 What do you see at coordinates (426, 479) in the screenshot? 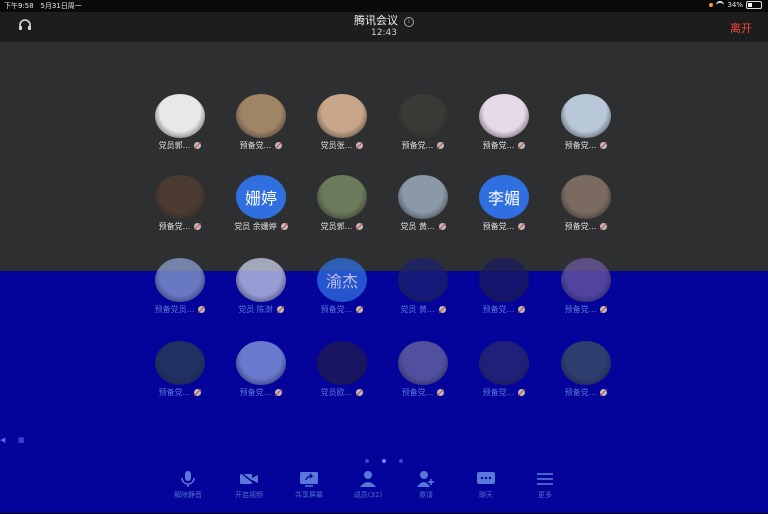
I see `invite-icon` at bounding box center [426, 479].